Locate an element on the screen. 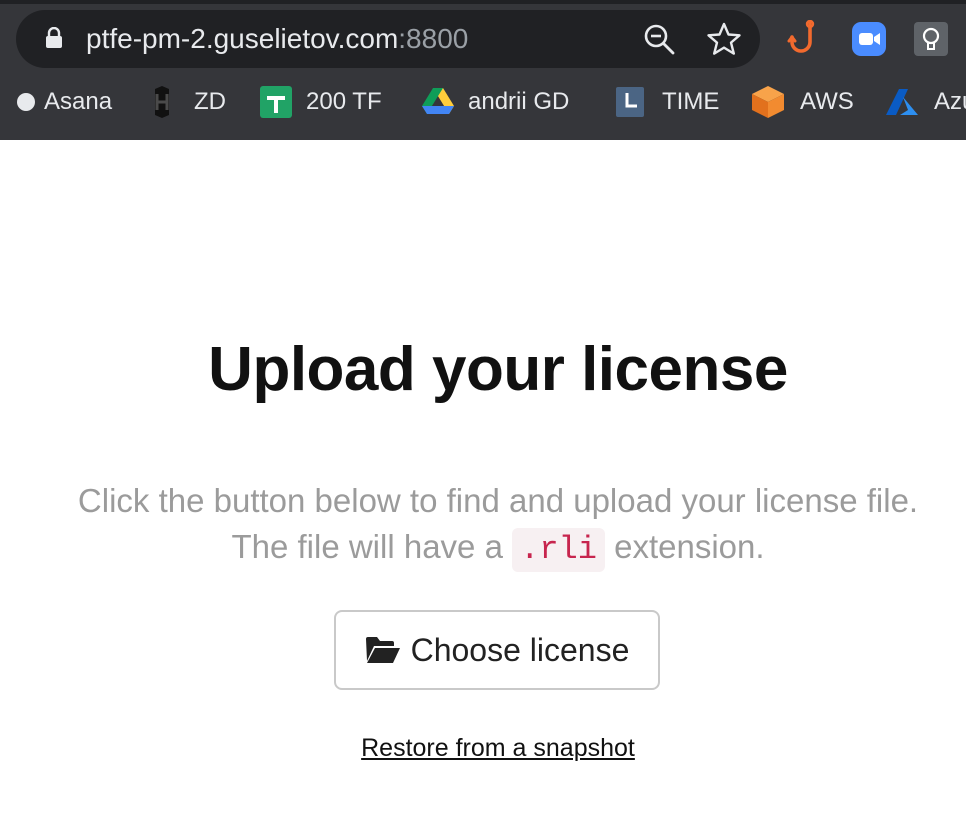 This screenshot has height=838, width=966. lightbulb-extension-icon is located at coordinates (931, 39).